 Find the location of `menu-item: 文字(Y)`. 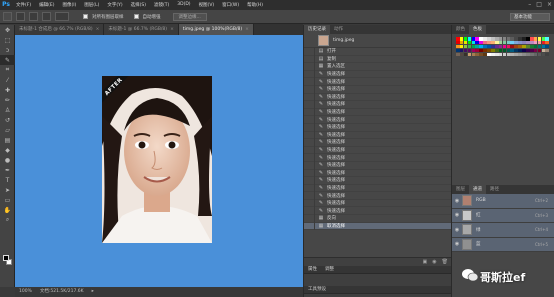

menu-item: 文字(Y) is located at coordinates (114, 5).